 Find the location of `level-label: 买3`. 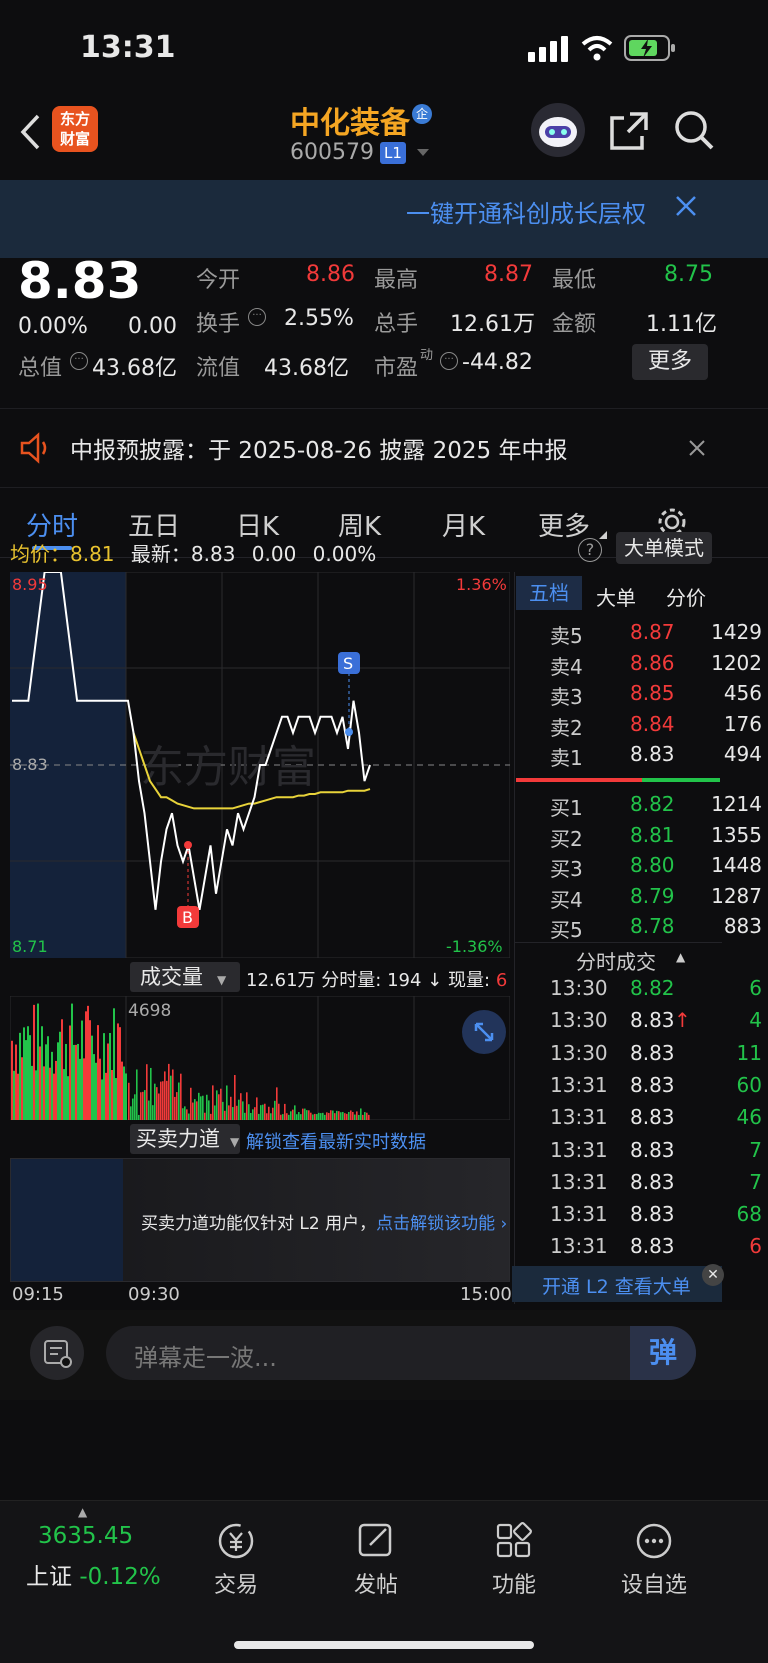

level-label: 买3 is located at coordinates (566, 869).